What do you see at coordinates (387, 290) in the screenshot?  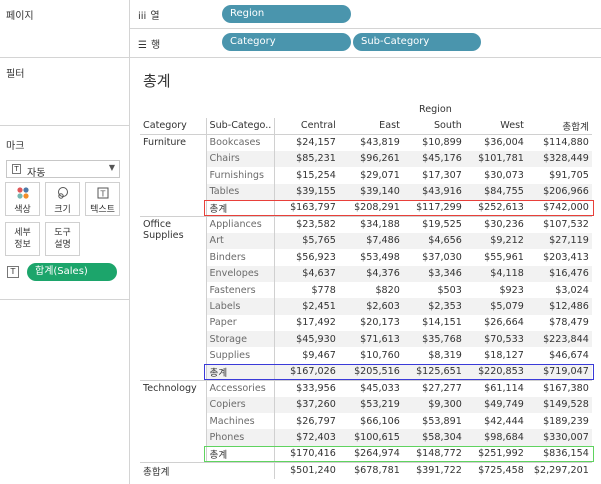 I see `value-cell: $820` at bounding box center [387, 290].